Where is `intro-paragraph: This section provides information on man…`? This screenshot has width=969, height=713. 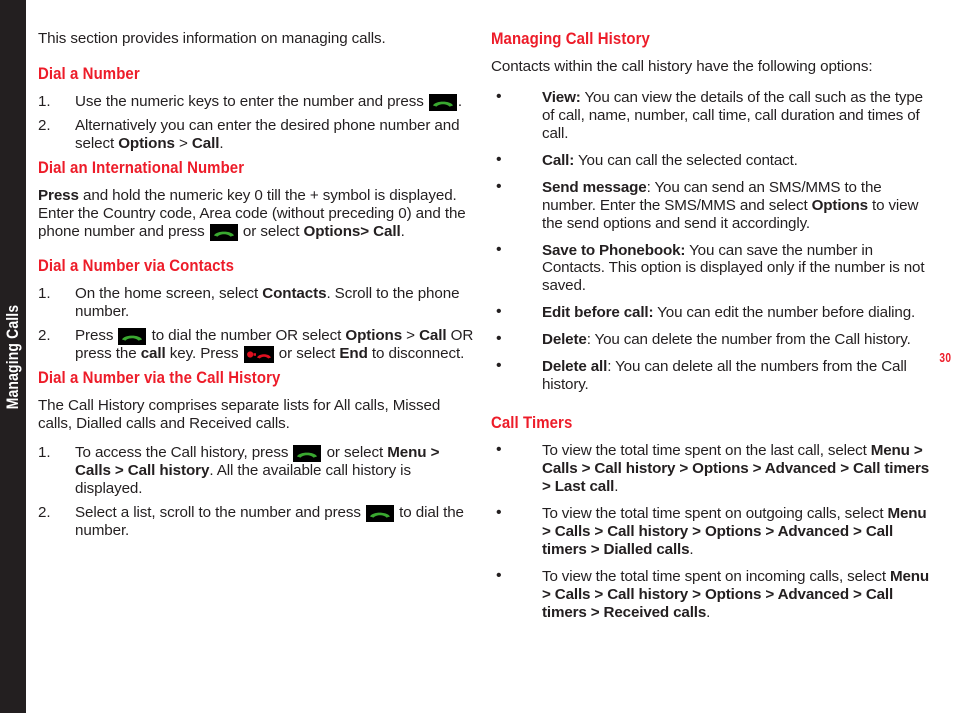
intro-paragraph: This section provides information on man… is located at coordinates (212, 38).